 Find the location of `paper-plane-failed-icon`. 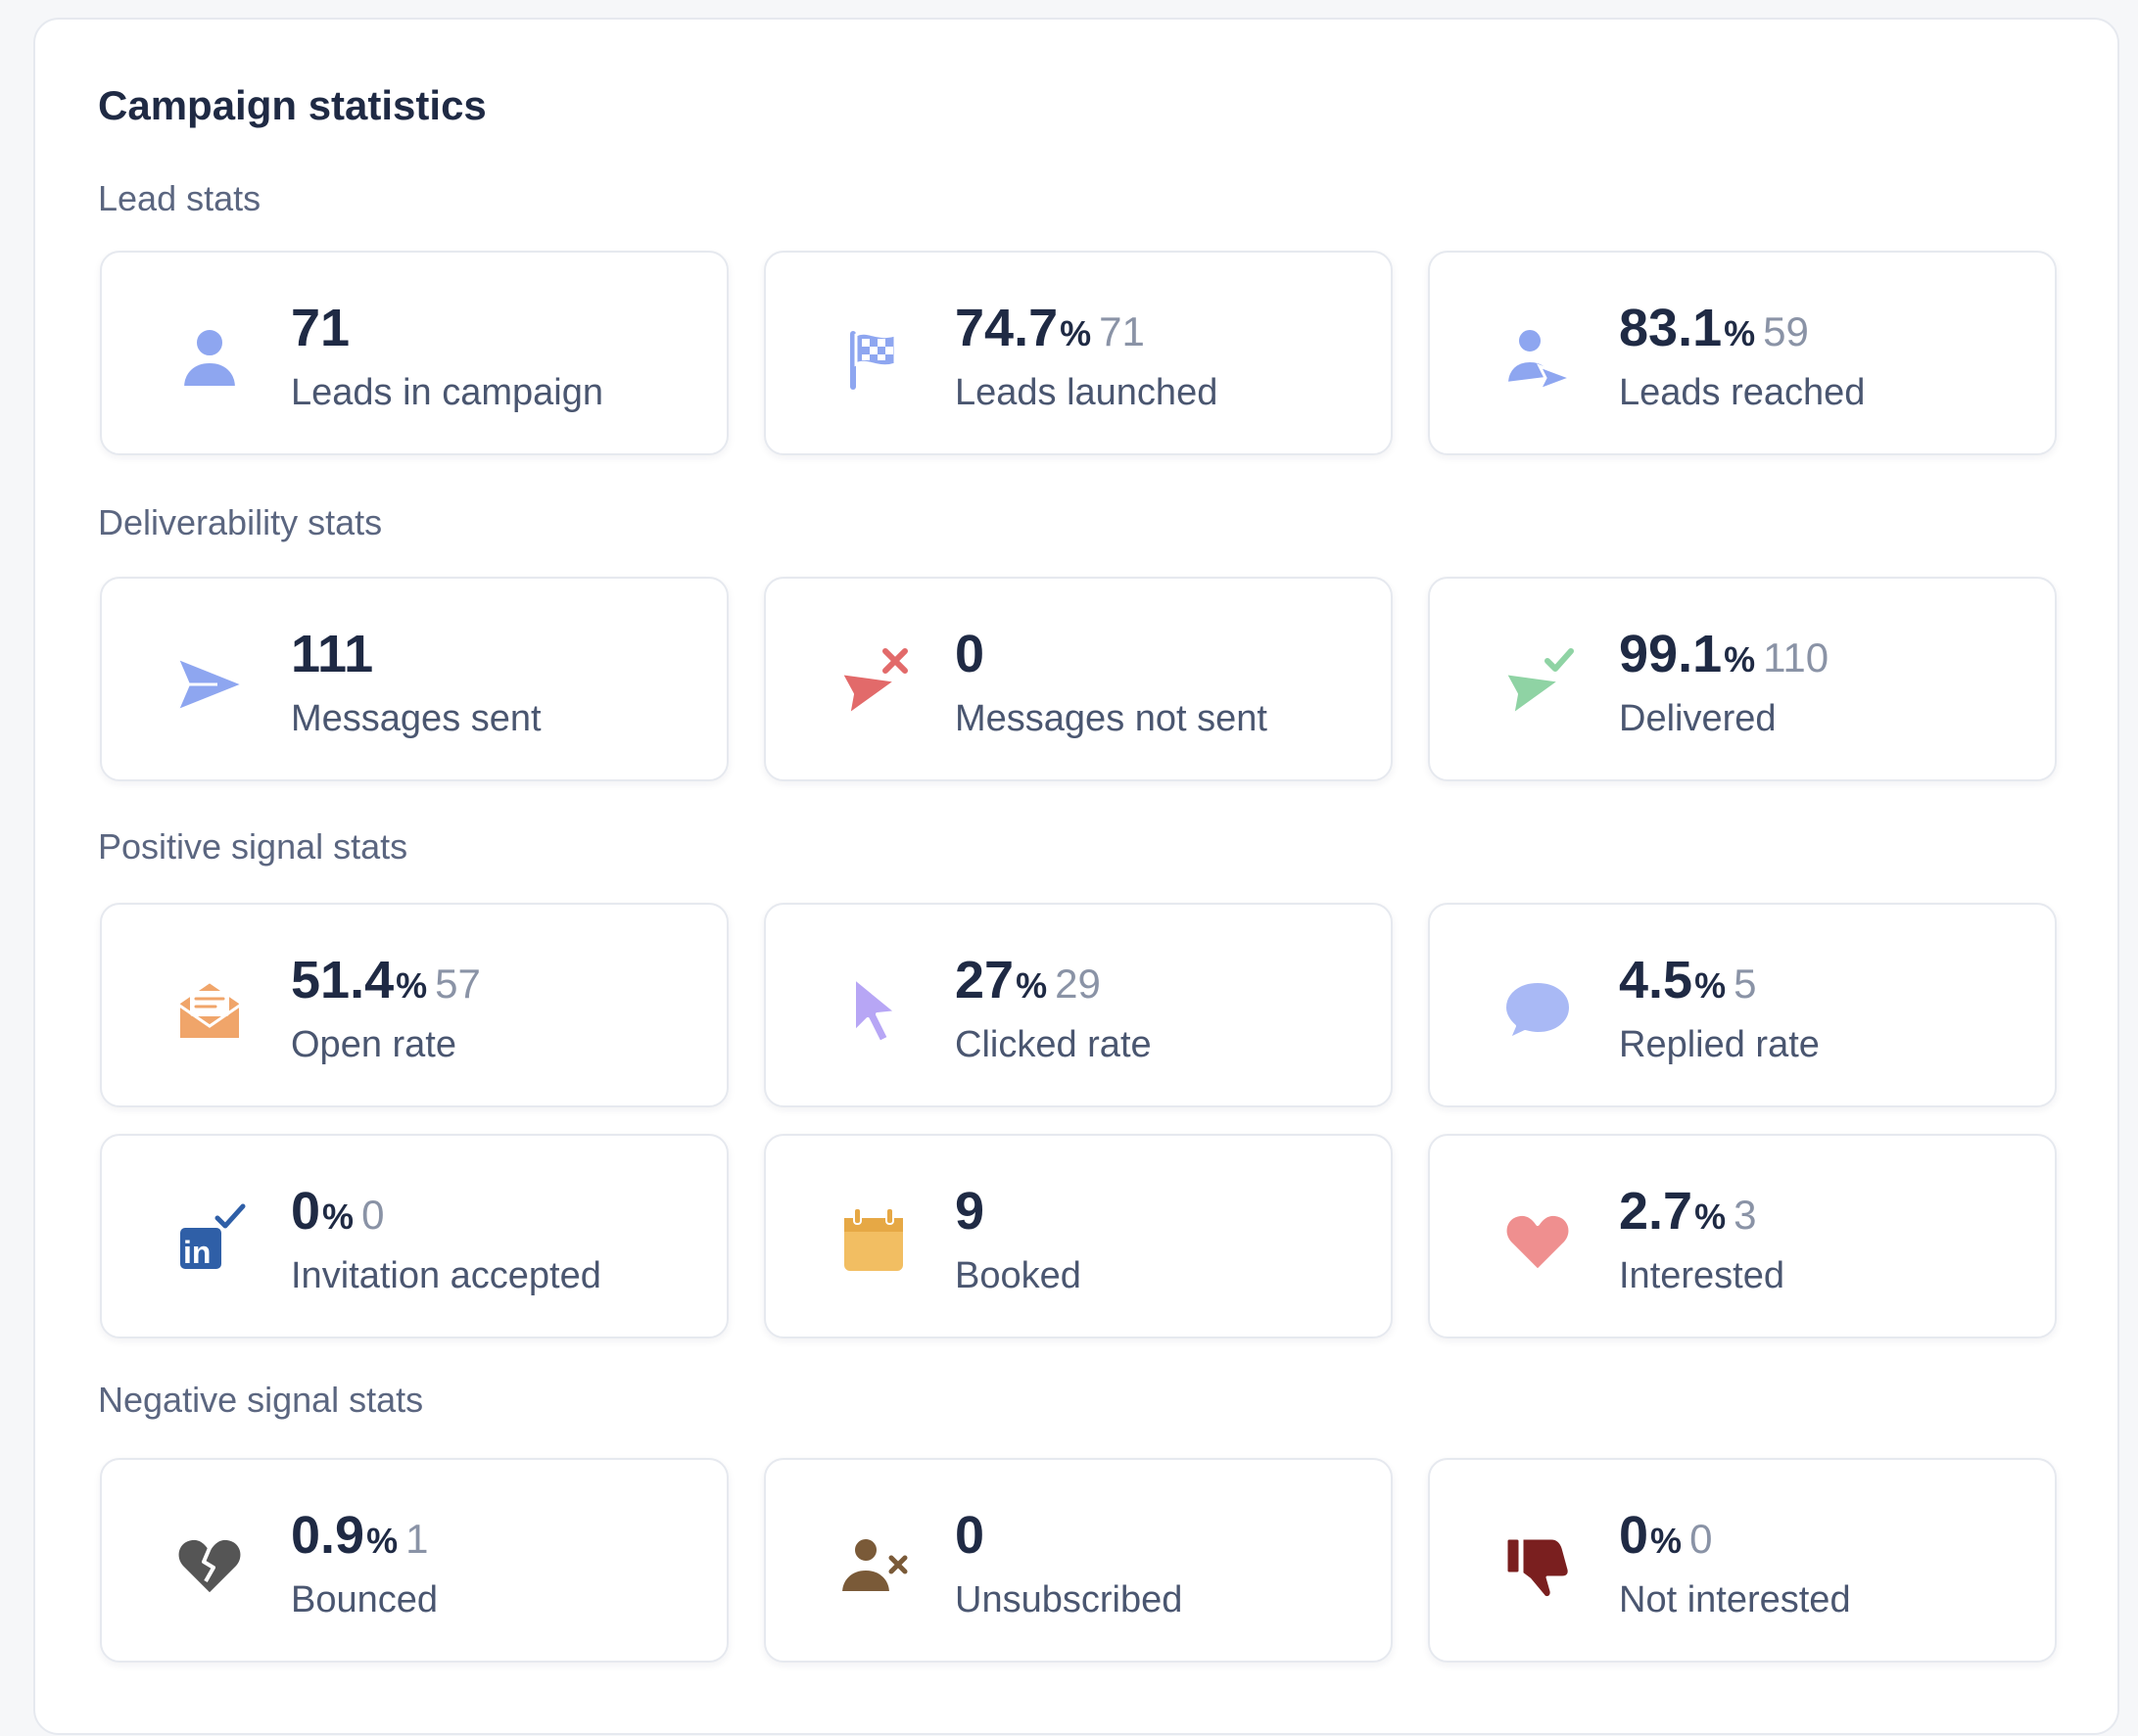

paper-plane-failed-icon is located at coordinates (874, 684).